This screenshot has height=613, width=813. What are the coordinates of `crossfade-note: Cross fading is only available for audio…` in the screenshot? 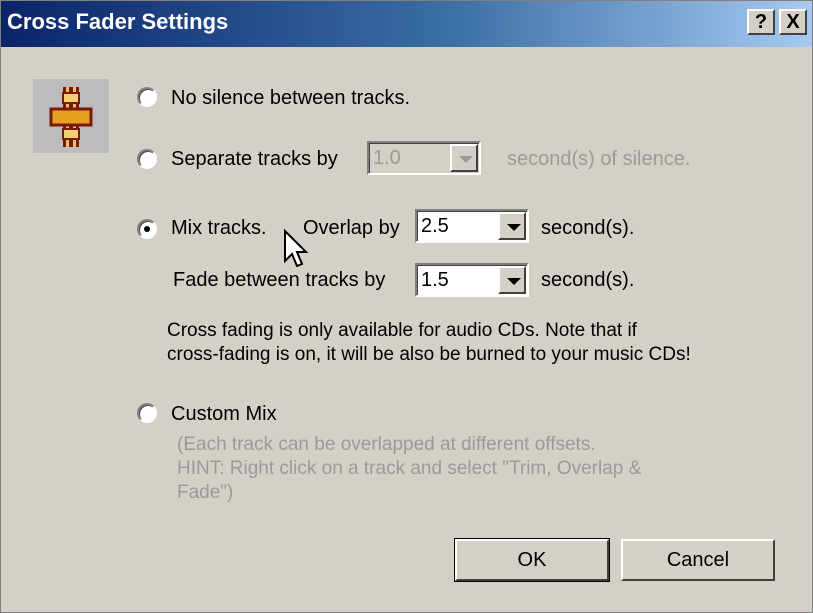 It's located at (429, 343).